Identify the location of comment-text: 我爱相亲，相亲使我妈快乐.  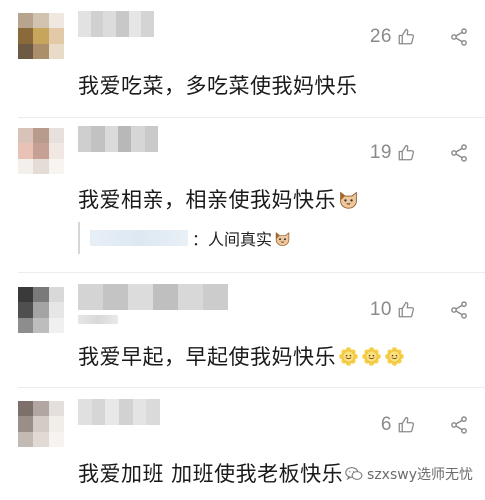
(218, 199).